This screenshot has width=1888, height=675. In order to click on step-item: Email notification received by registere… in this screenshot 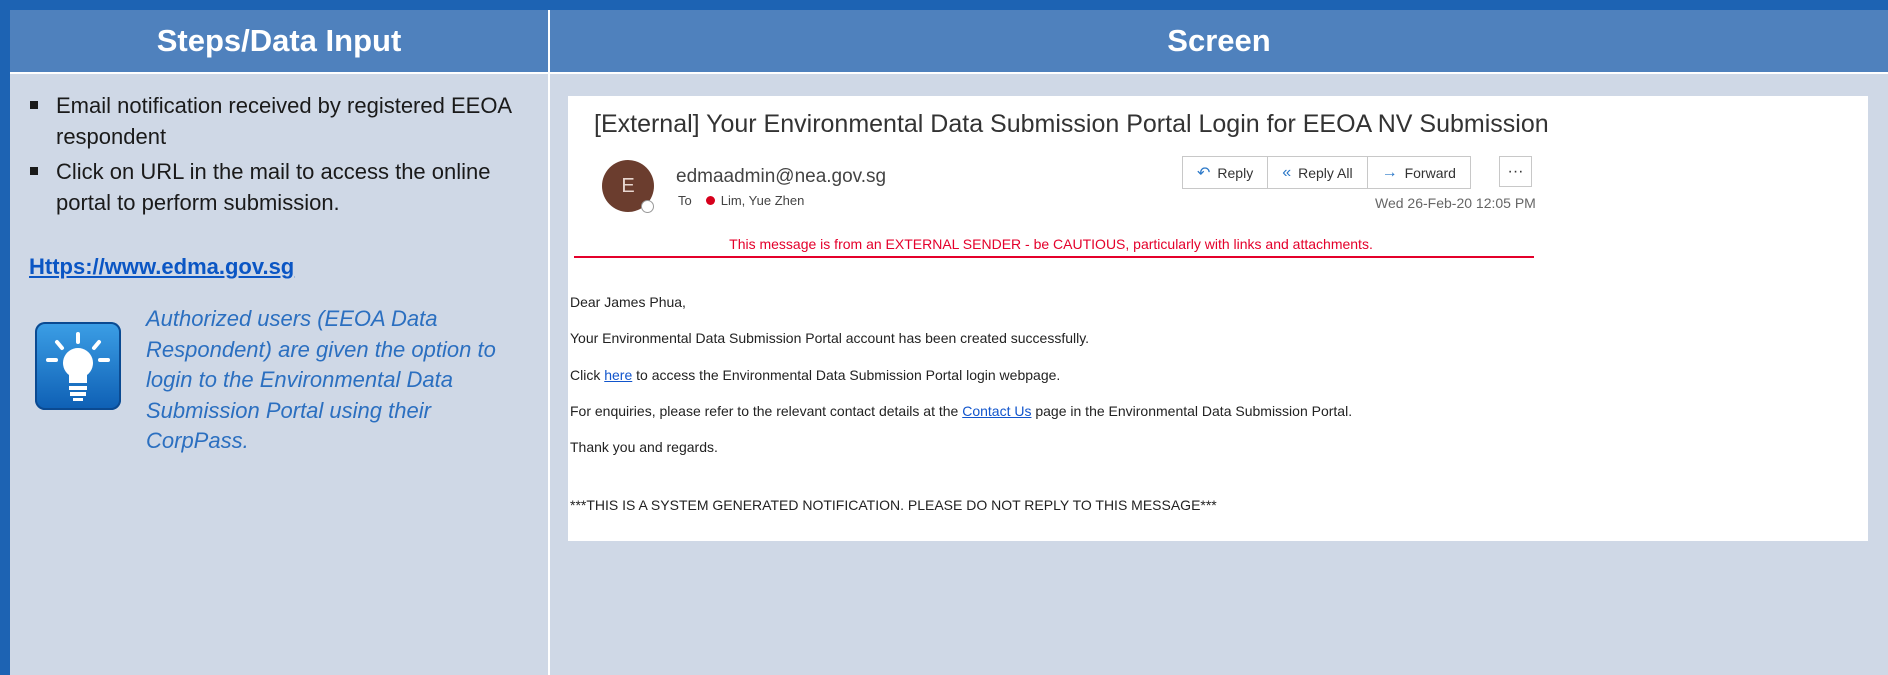, I will do `click(290, 121)`.